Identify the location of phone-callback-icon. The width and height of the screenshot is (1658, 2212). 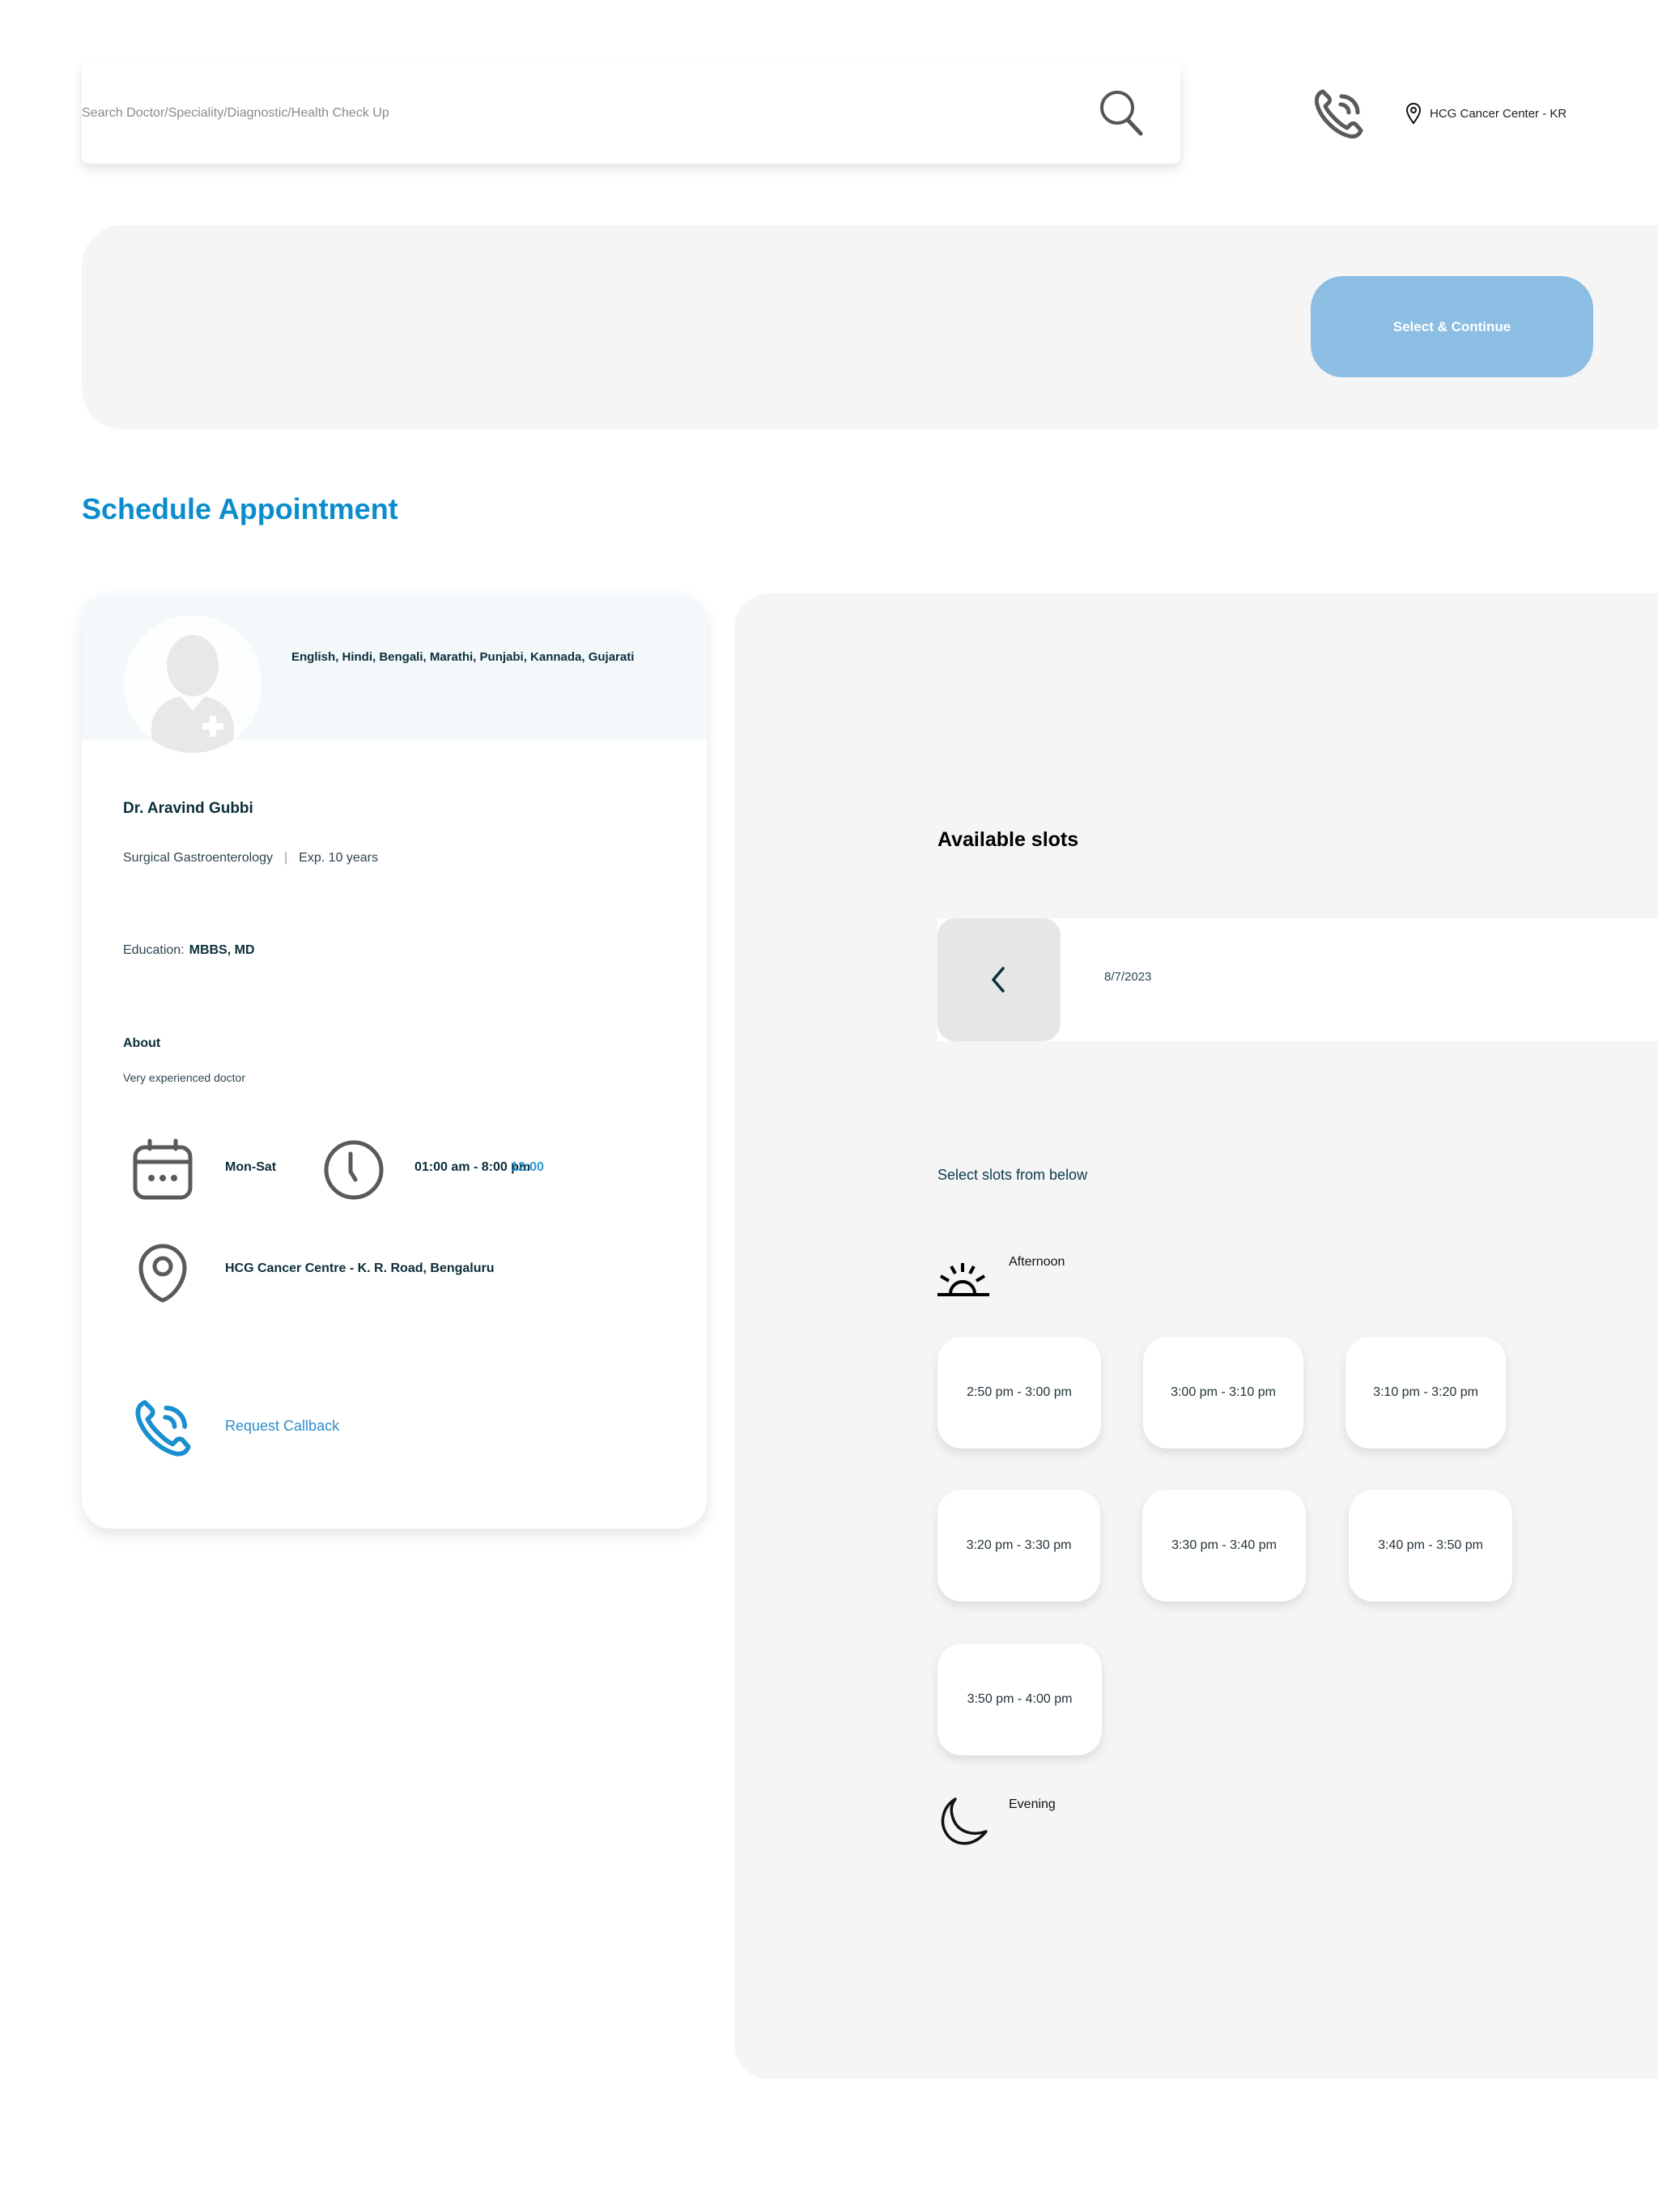
(164, 1428).